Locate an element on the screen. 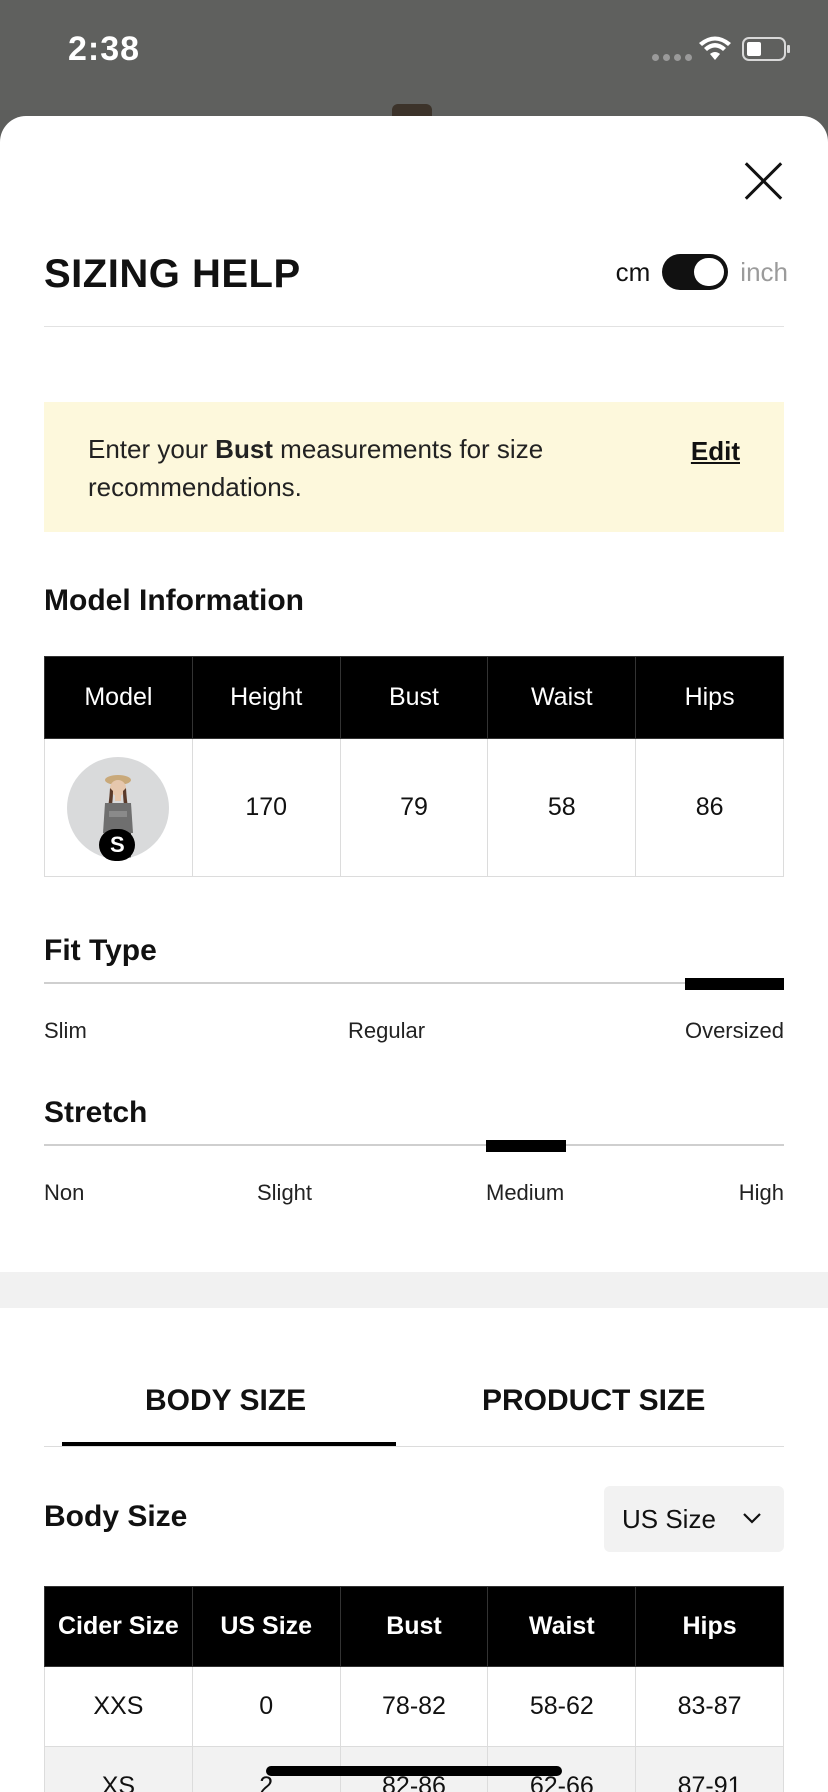 This screenshot has height=1792, width=828. size-system-select: US Size is located at coordinates (694, 1519).